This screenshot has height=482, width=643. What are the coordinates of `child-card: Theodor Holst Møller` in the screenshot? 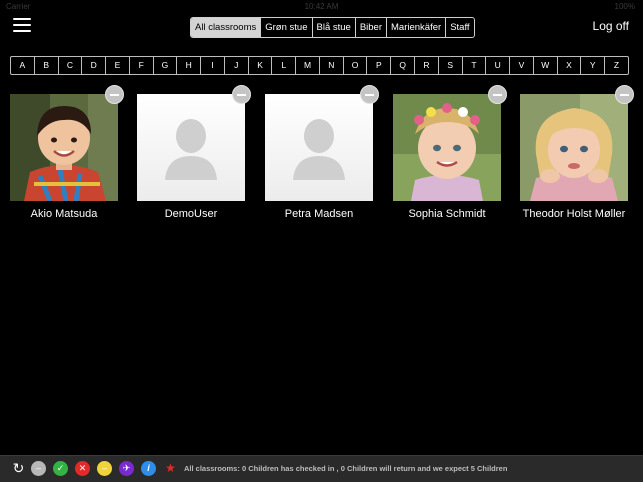 It's located at (577, 152).